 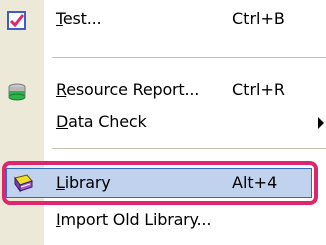 I want to click on menu-item-label: Data Check, so click(x=101, y=121).